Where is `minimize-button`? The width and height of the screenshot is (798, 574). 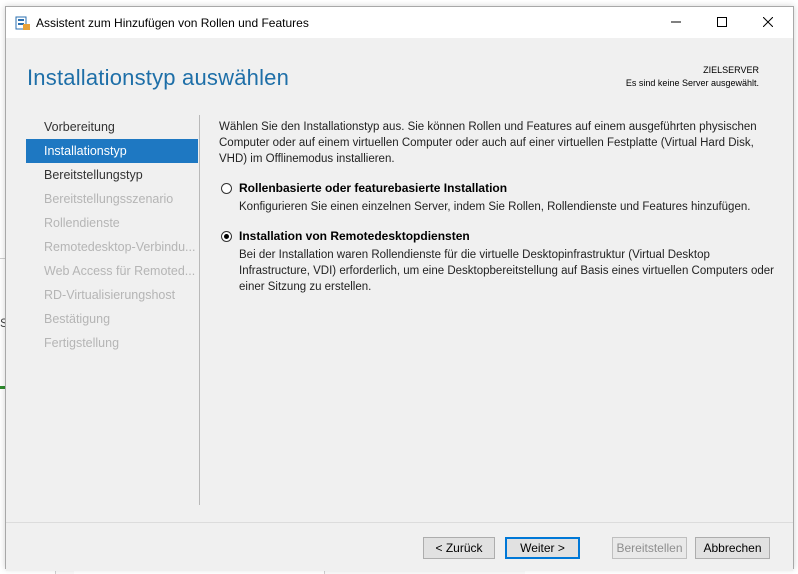
minimize-button is located at coordinates (676, 22).